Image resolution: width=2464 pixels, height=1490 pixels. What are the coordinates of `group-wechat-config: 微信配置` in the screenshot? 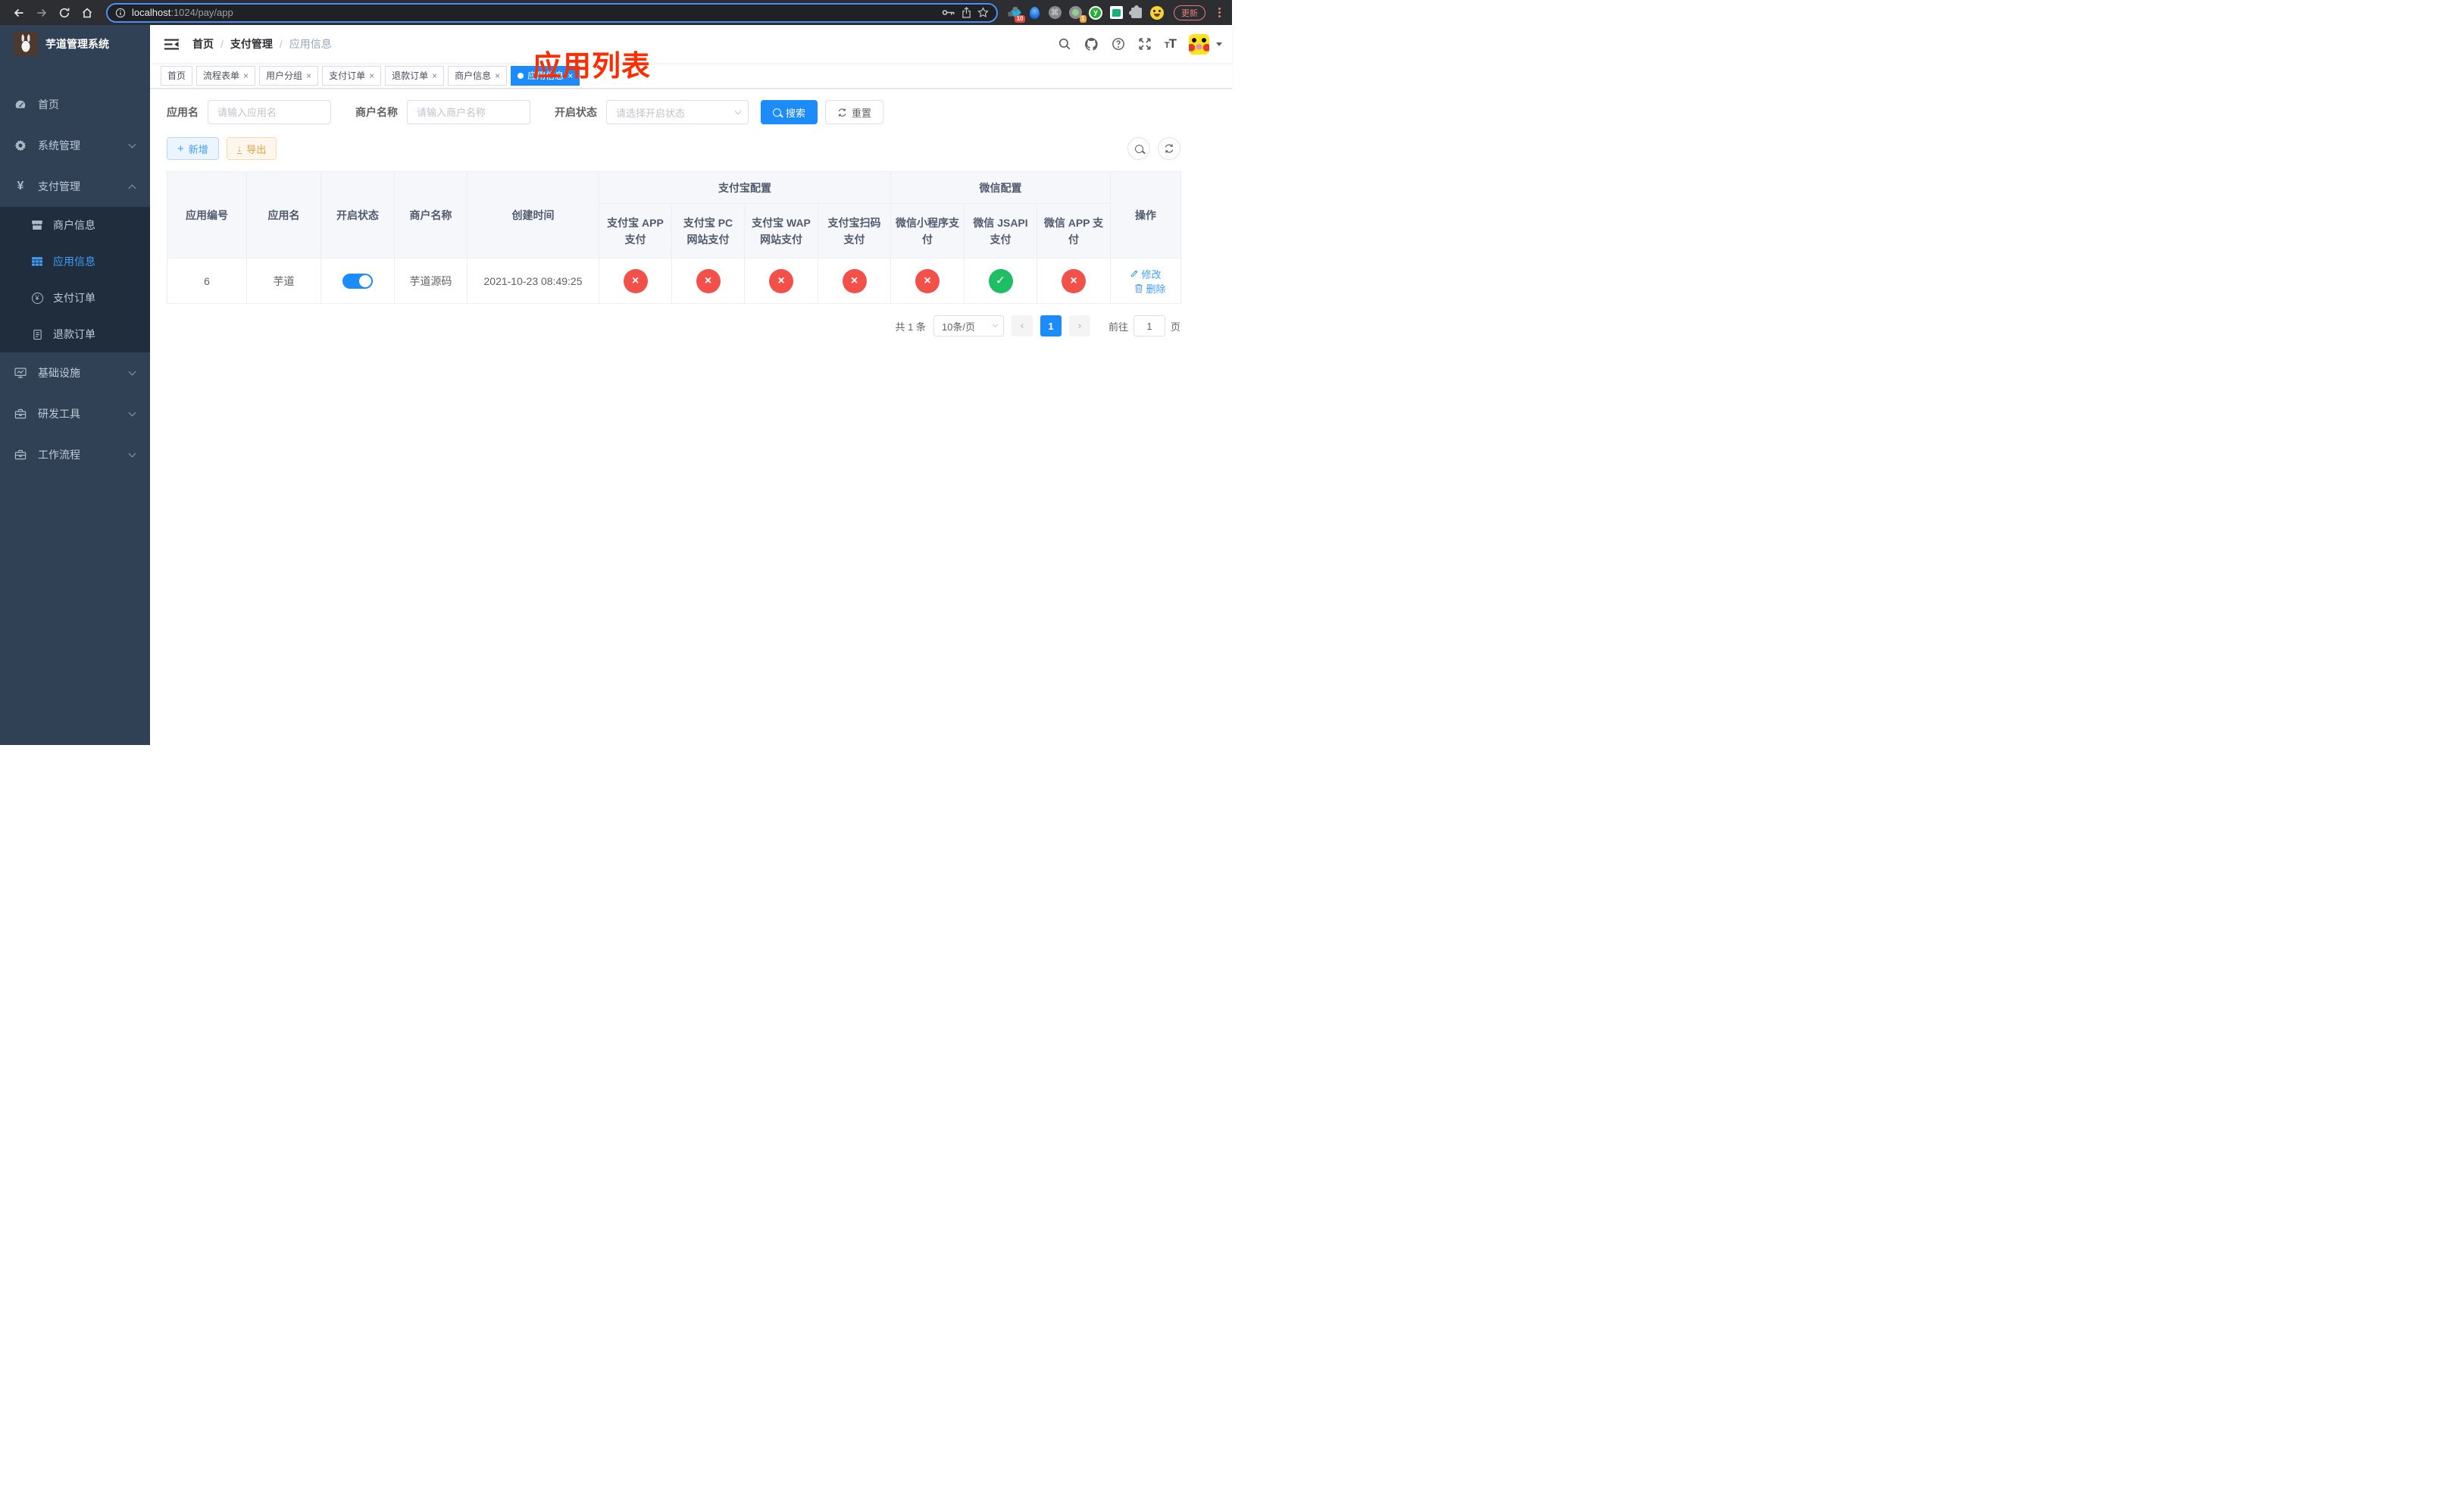 It's located at (1000, 187).